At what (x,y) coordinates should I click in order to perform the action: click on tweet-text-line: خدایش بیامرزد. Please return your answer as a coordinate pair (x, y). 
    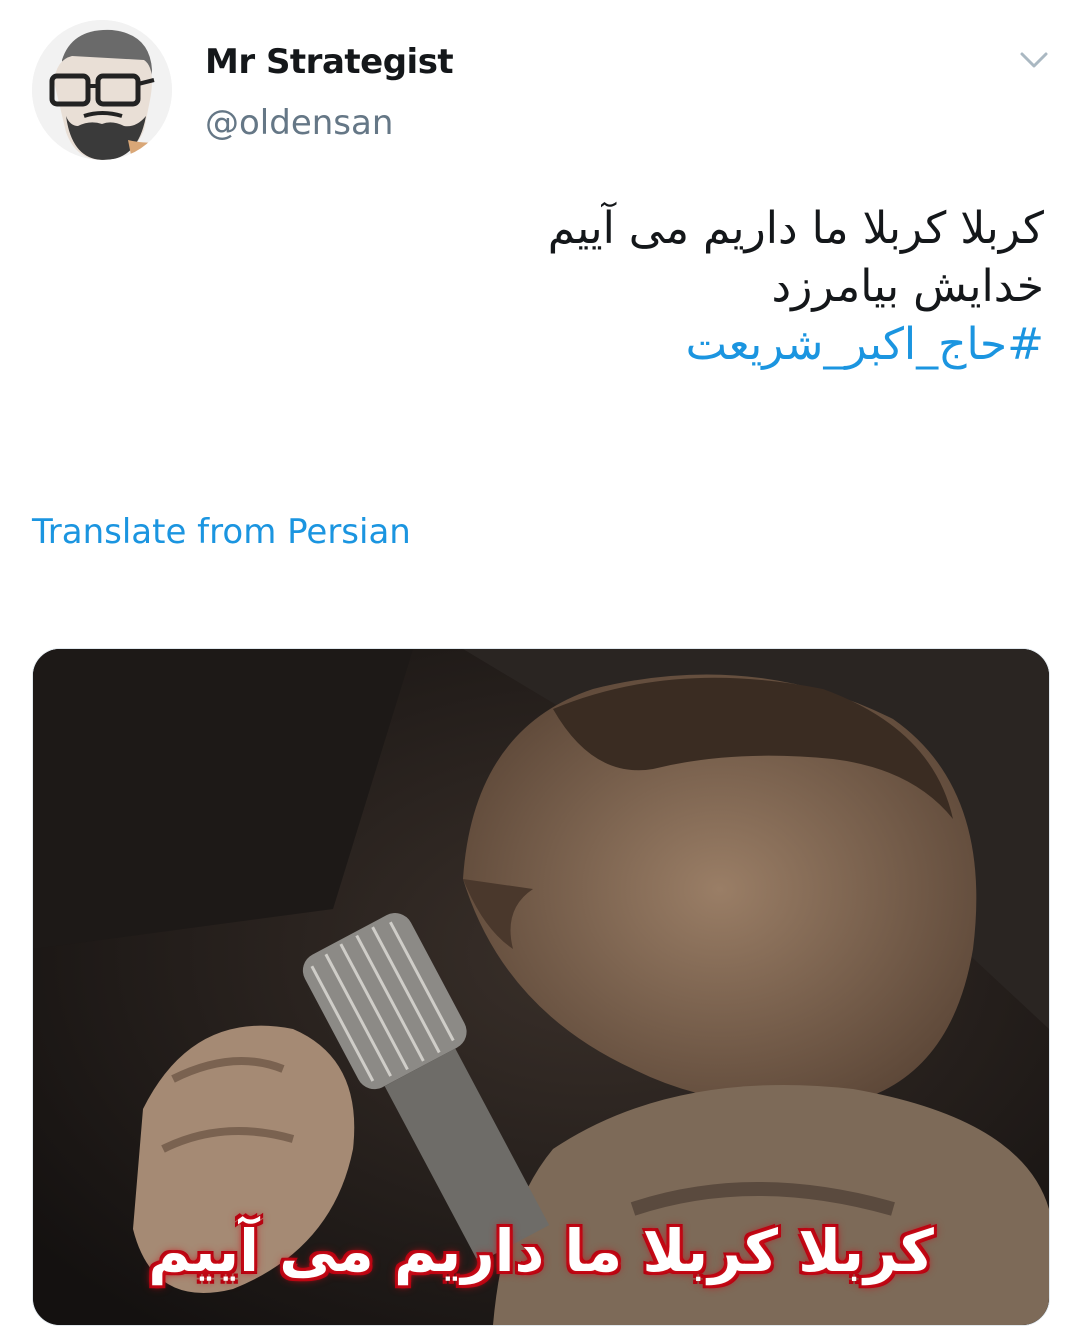
    Looking at the image, I should click on (907, 286).